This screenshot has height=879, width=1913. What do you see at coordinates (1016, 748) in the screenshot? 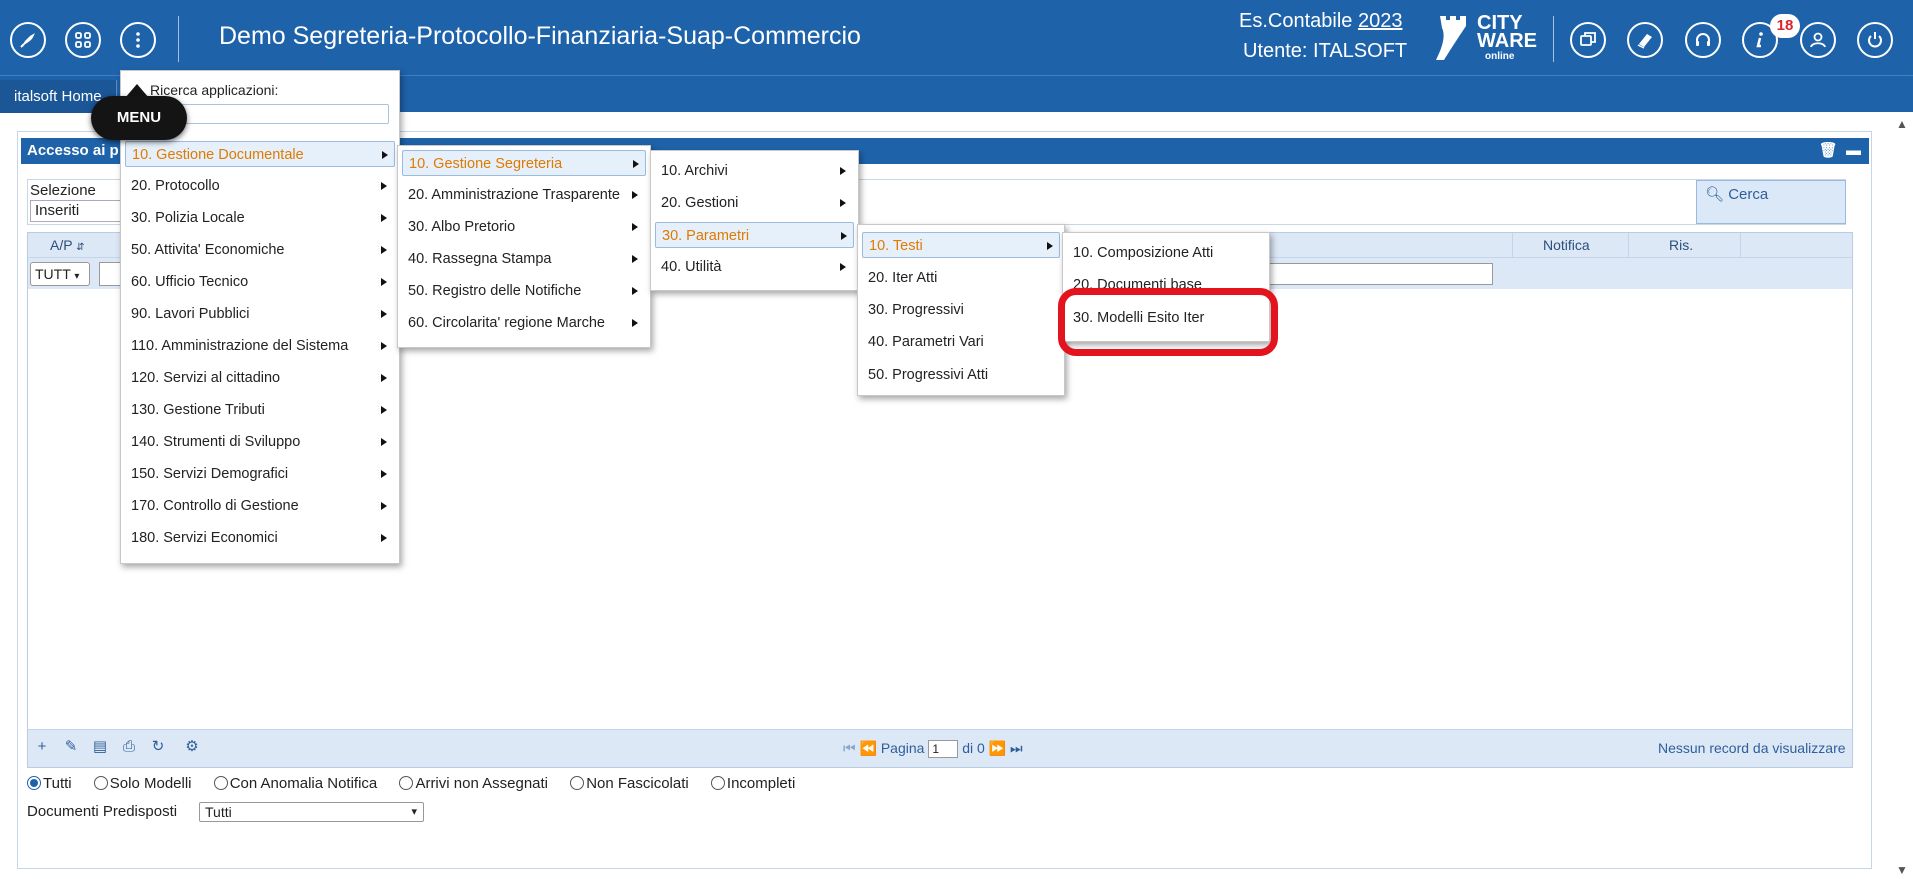
I see `last-page-icon: ⏭` at bounding box center [1016, 748].